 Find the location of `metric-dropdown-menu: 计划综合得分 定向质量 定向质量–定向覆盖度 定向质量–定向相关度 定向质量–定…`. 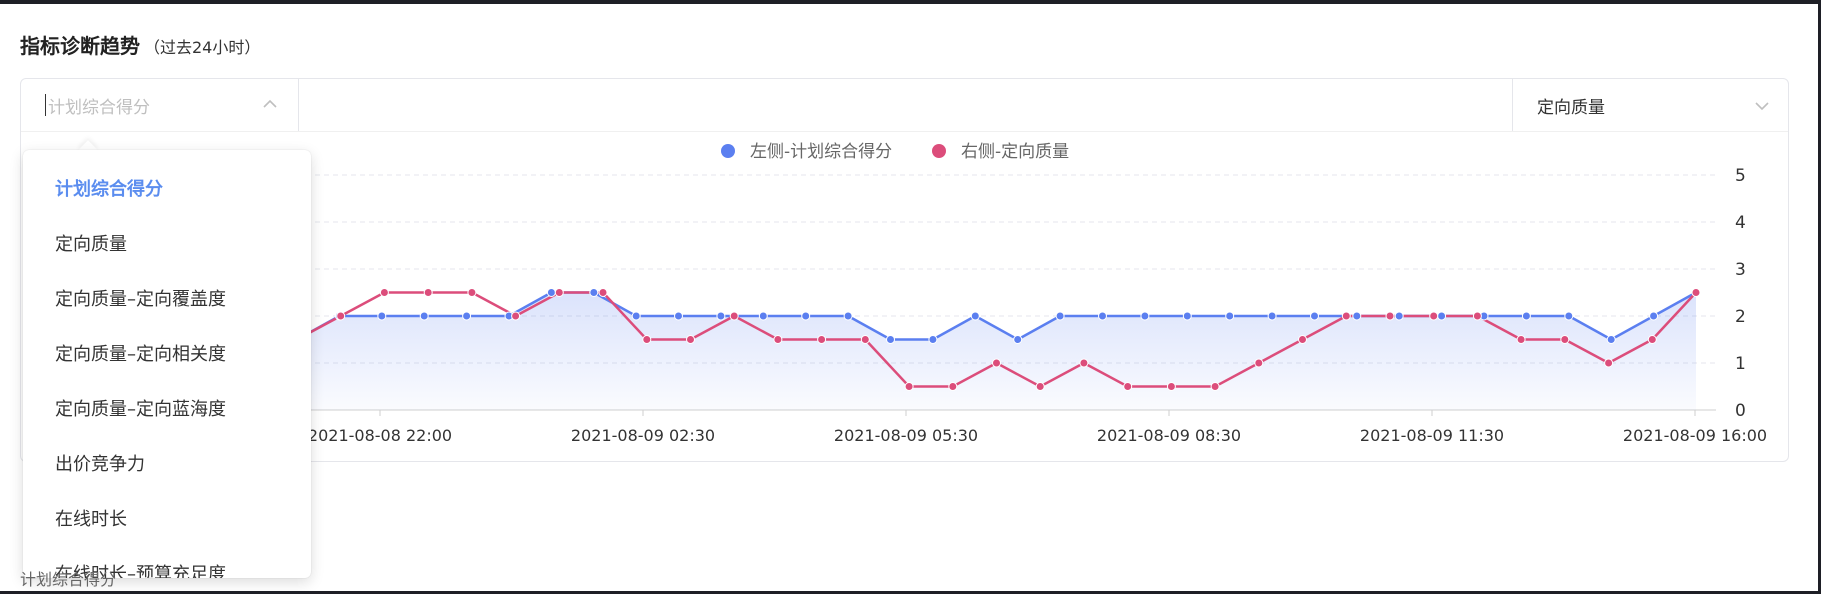

metric-dropdown-menu: 计划综合得分 定向质量 定向质量–定向覆盖度 定向质量–定向相关度 定向质量–定… is located at coordinates (167, 364).